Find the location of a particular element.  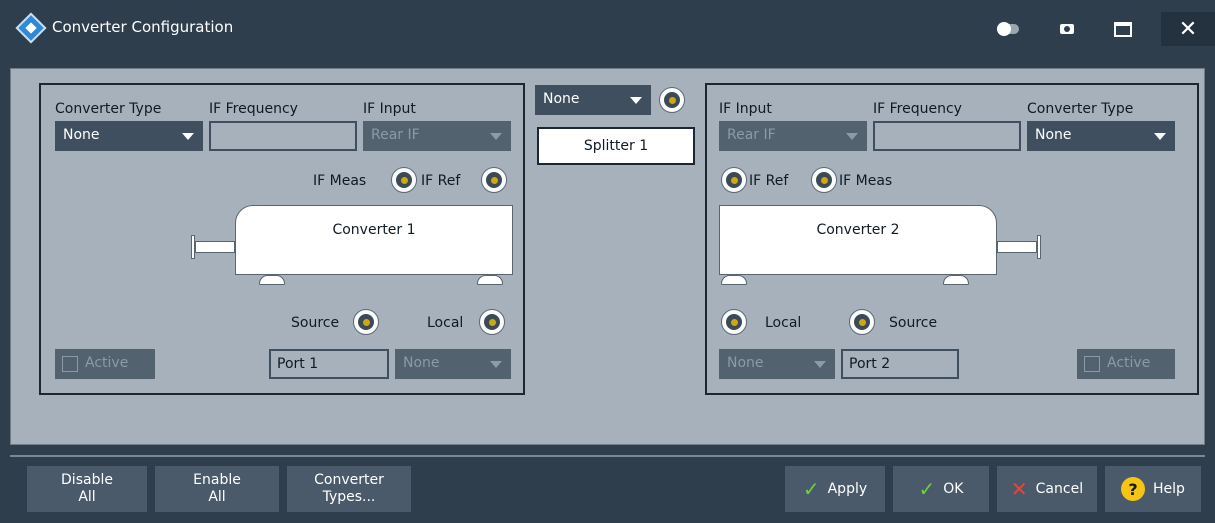

close-button: ✕ is located at coordinates (1188, 29).